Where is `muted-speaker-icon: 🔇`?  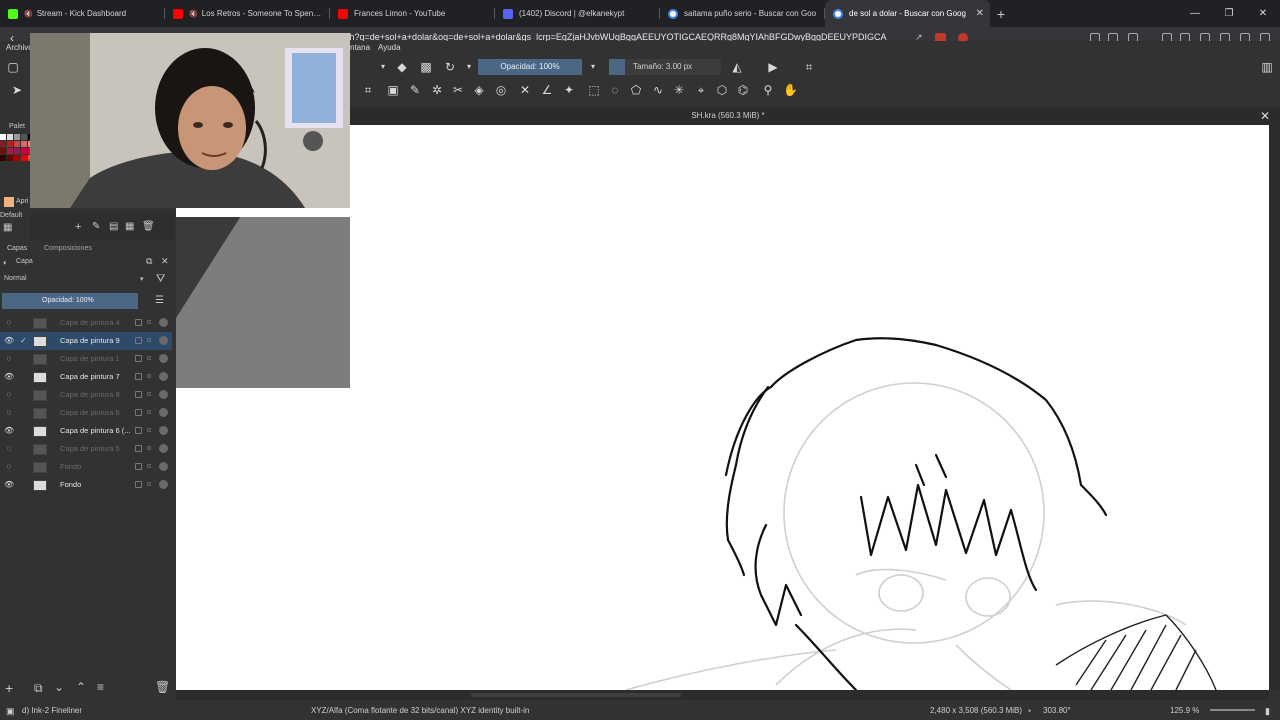
muted-speaker-icon: 🔇 is located at coordinates (28, 14).